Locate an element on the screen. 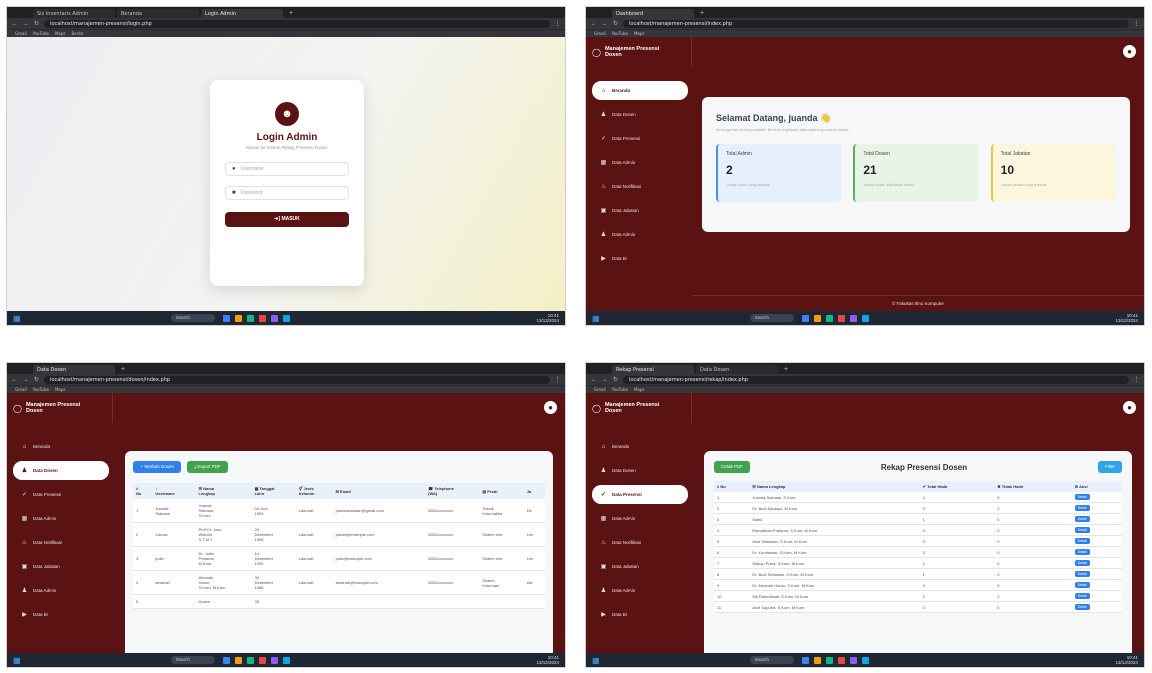  url-bar: localhost/manajemen-presensi/index.php is located at coordinates (876, 23).